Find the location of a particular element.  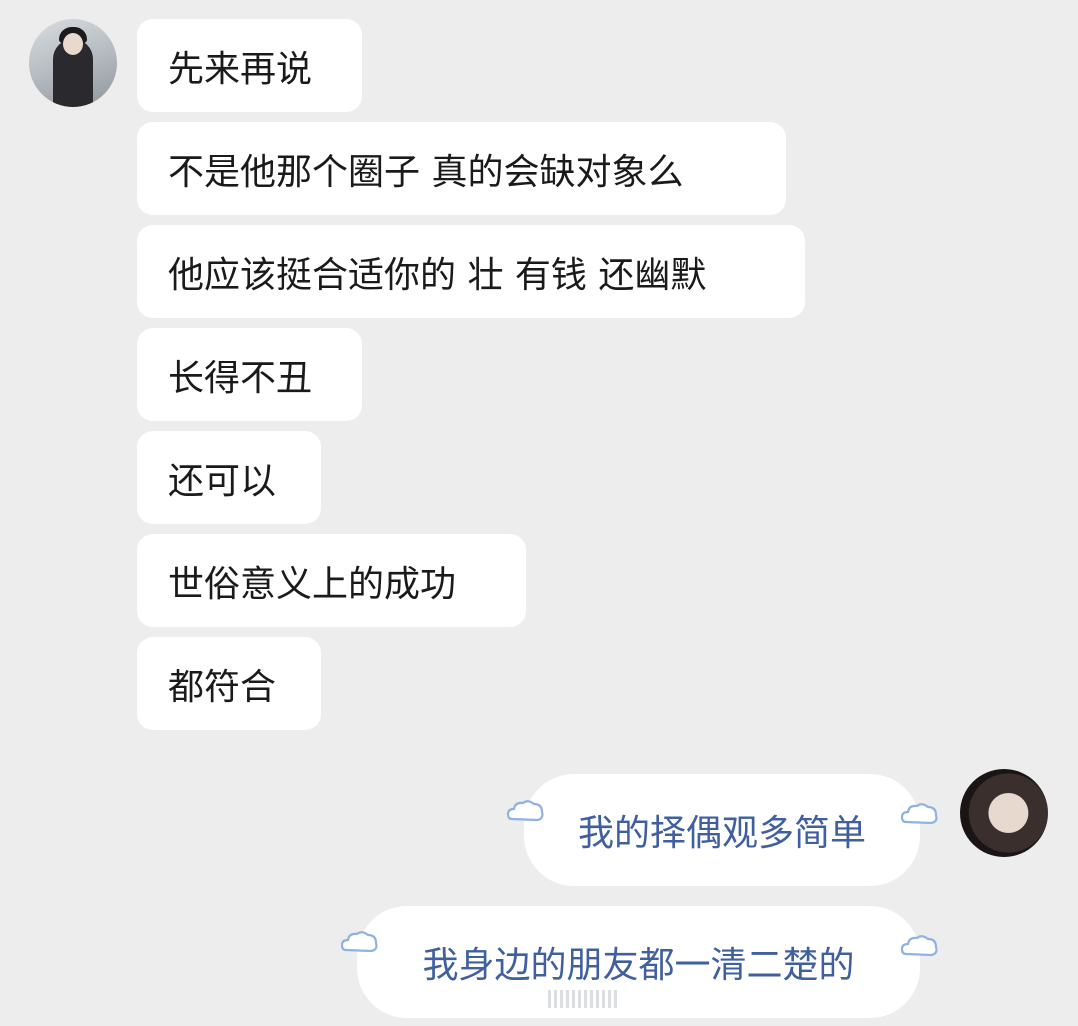

message-text: 长得不丑 is located at coordinates (240, 378).